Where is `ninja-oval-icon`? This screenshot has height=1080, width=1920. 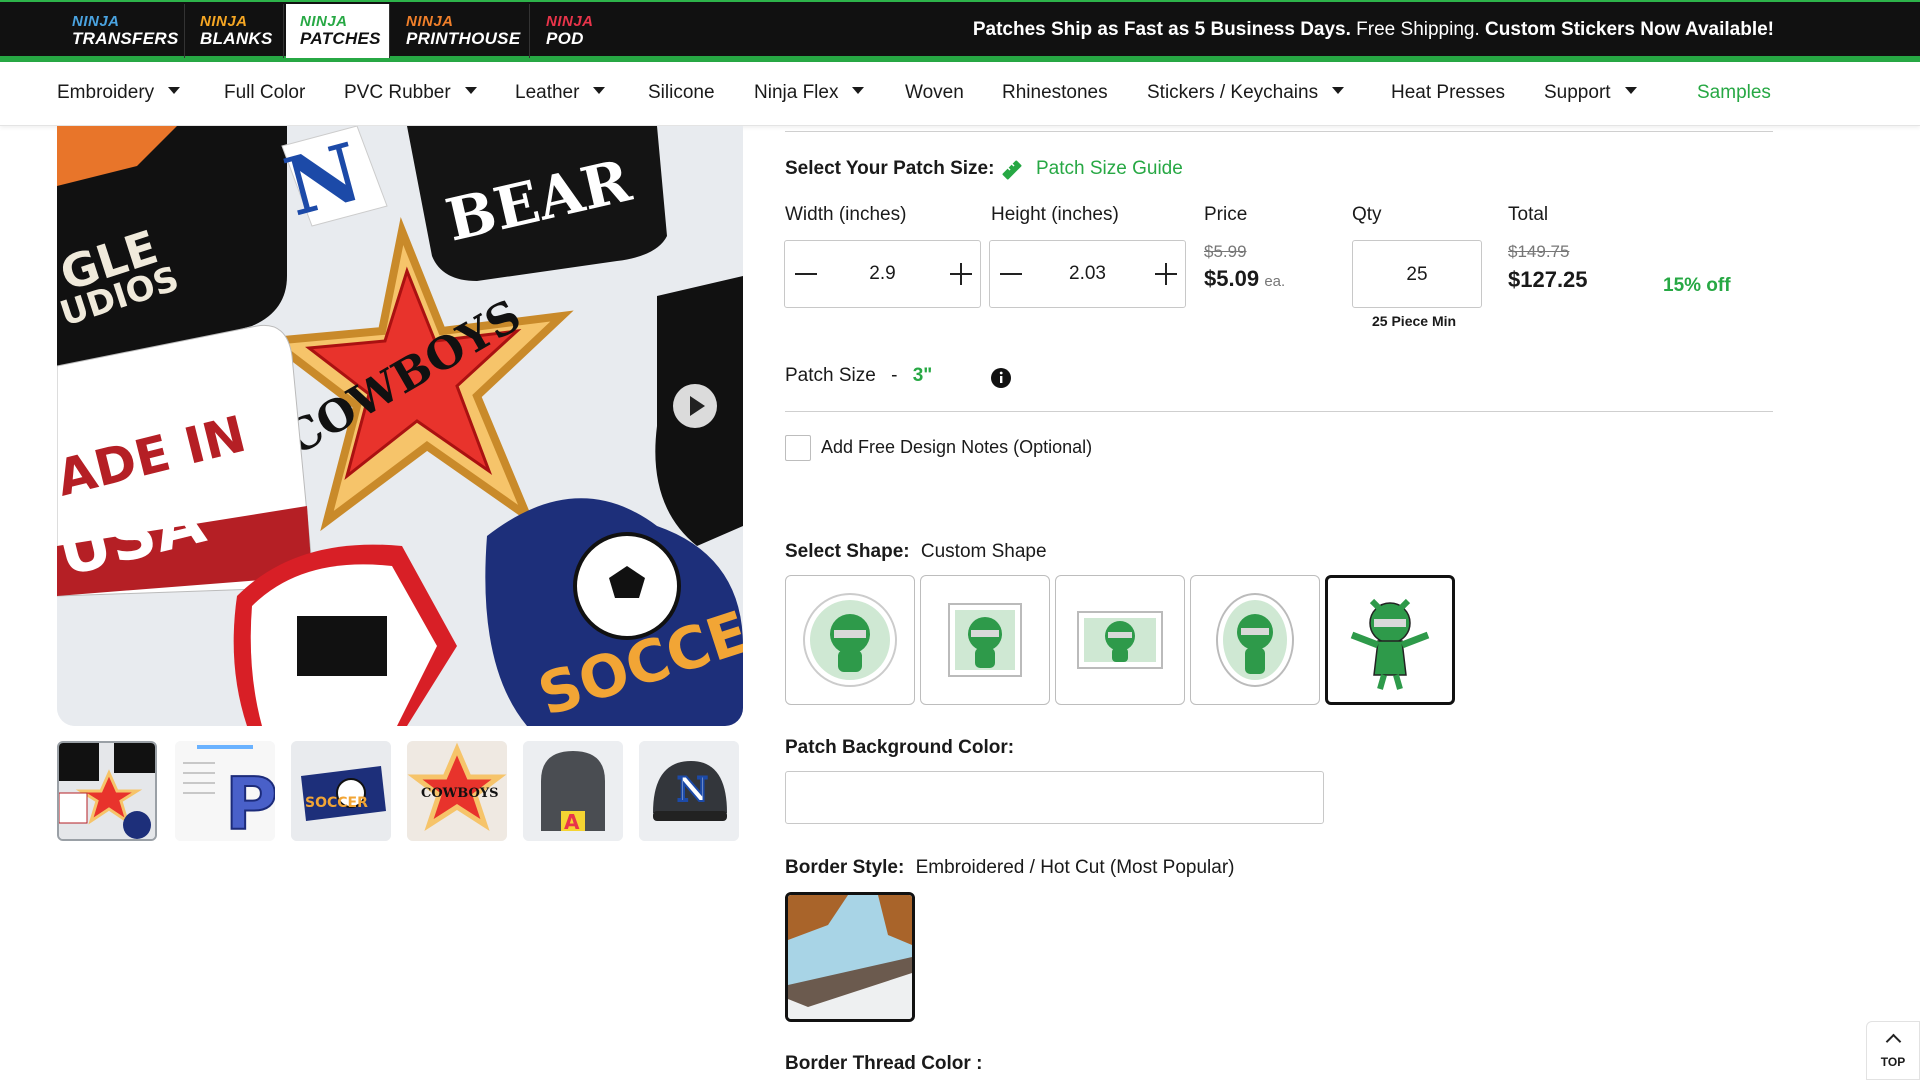
ninja-oval-icon is located at coordinates (1255, 640).